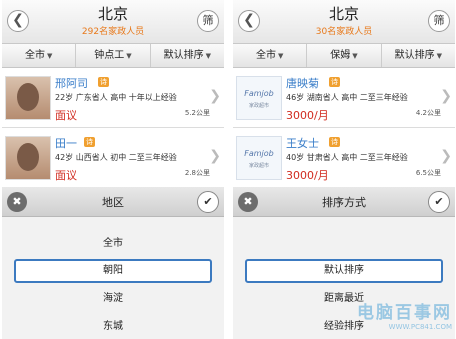 The image size is (456, 339). What do you see at coordinates (66, 143) in the screenshot?
I see `worker-name: 田一` at bounding box center [66, 143].